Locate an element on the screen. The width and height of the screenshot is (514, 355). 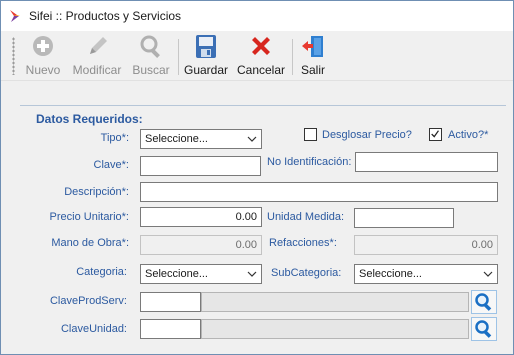
cancel-button-label: Cancelar is located at coordinates (261, 70).